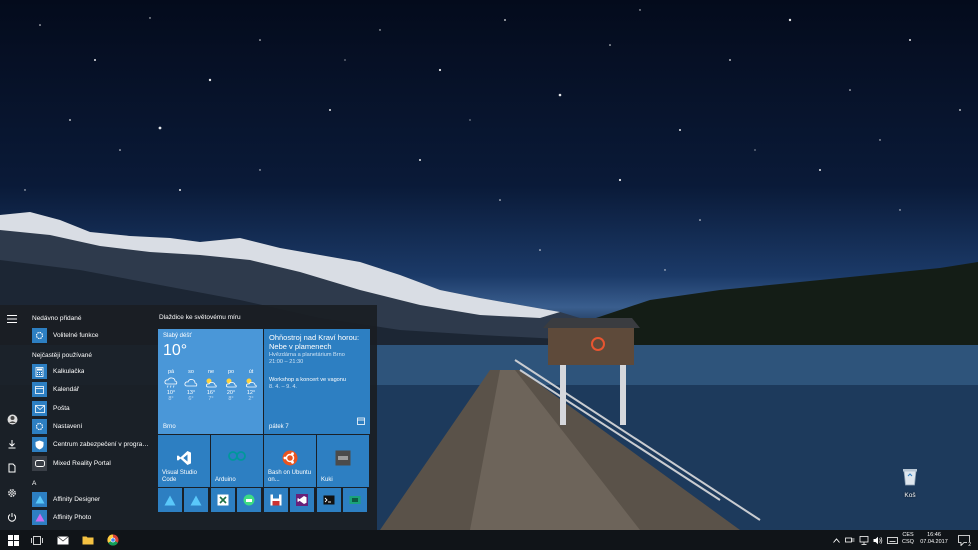 Image resolution: width=978 pixels, height=550 pixels. I want to click on recycle-bin-label: Koš, so click(910, 495).